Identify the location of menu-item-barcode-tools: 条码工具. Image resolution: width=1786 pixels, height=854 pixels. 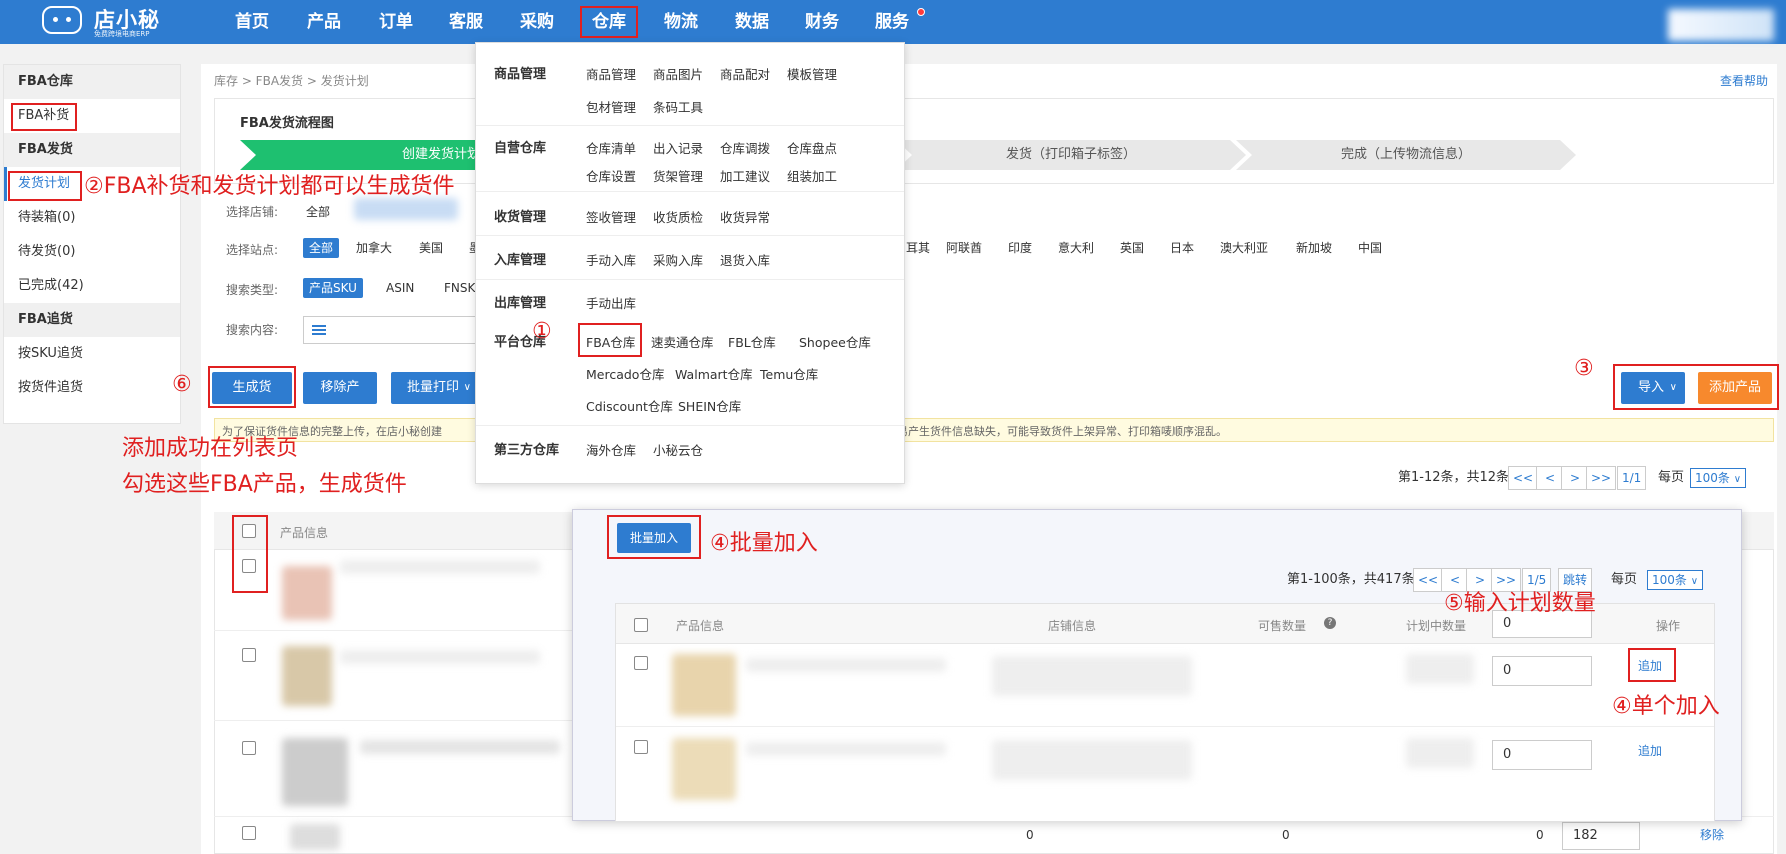
(678, 106).